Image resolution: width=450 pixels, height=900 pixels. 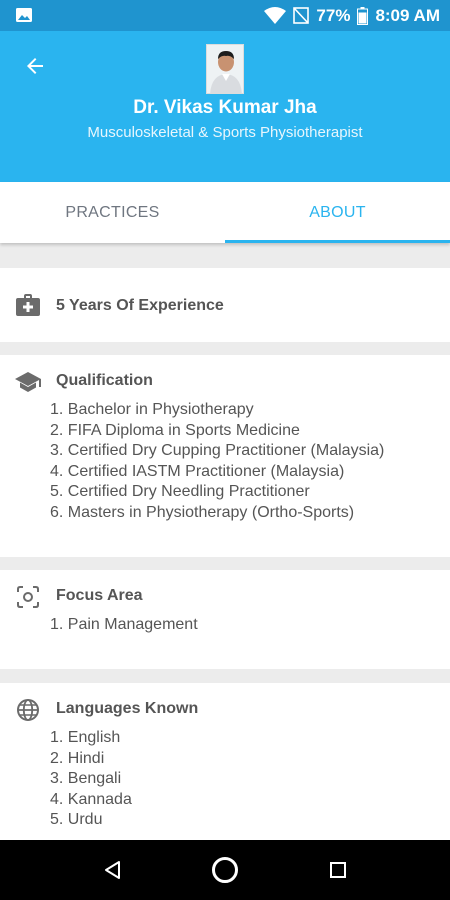 I want to click on list-item: 1. Pain Management, so click(x=124, y=624).